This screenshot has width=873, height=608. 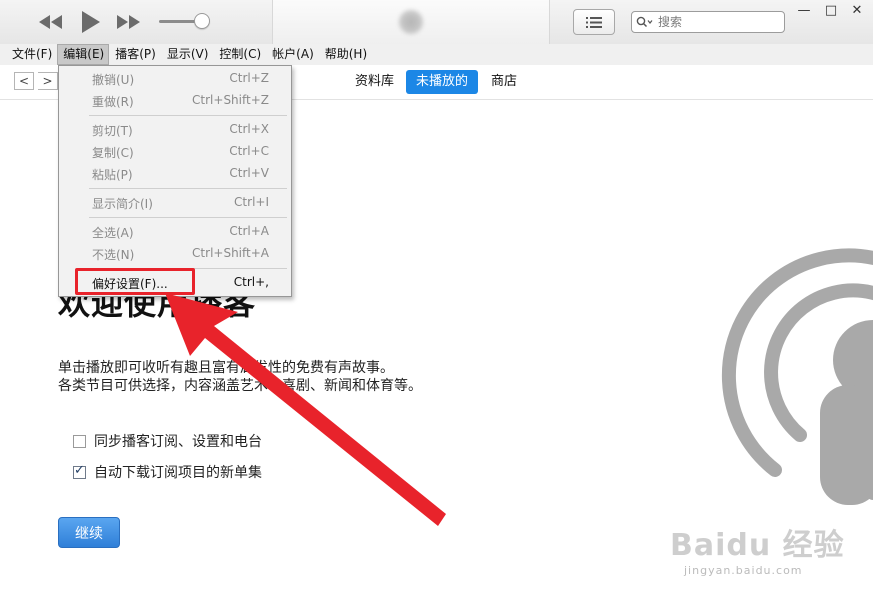 What do you see at coordinates (647, 22) in the screenshot?
I see `search-icon` at bounding box center [647, 22].